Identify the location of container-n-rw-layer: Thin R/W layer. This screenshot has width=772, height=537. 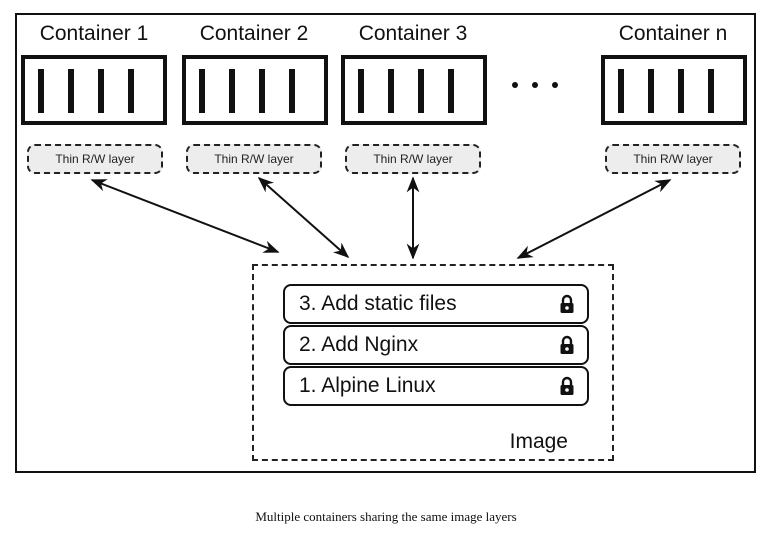
(673, 159).